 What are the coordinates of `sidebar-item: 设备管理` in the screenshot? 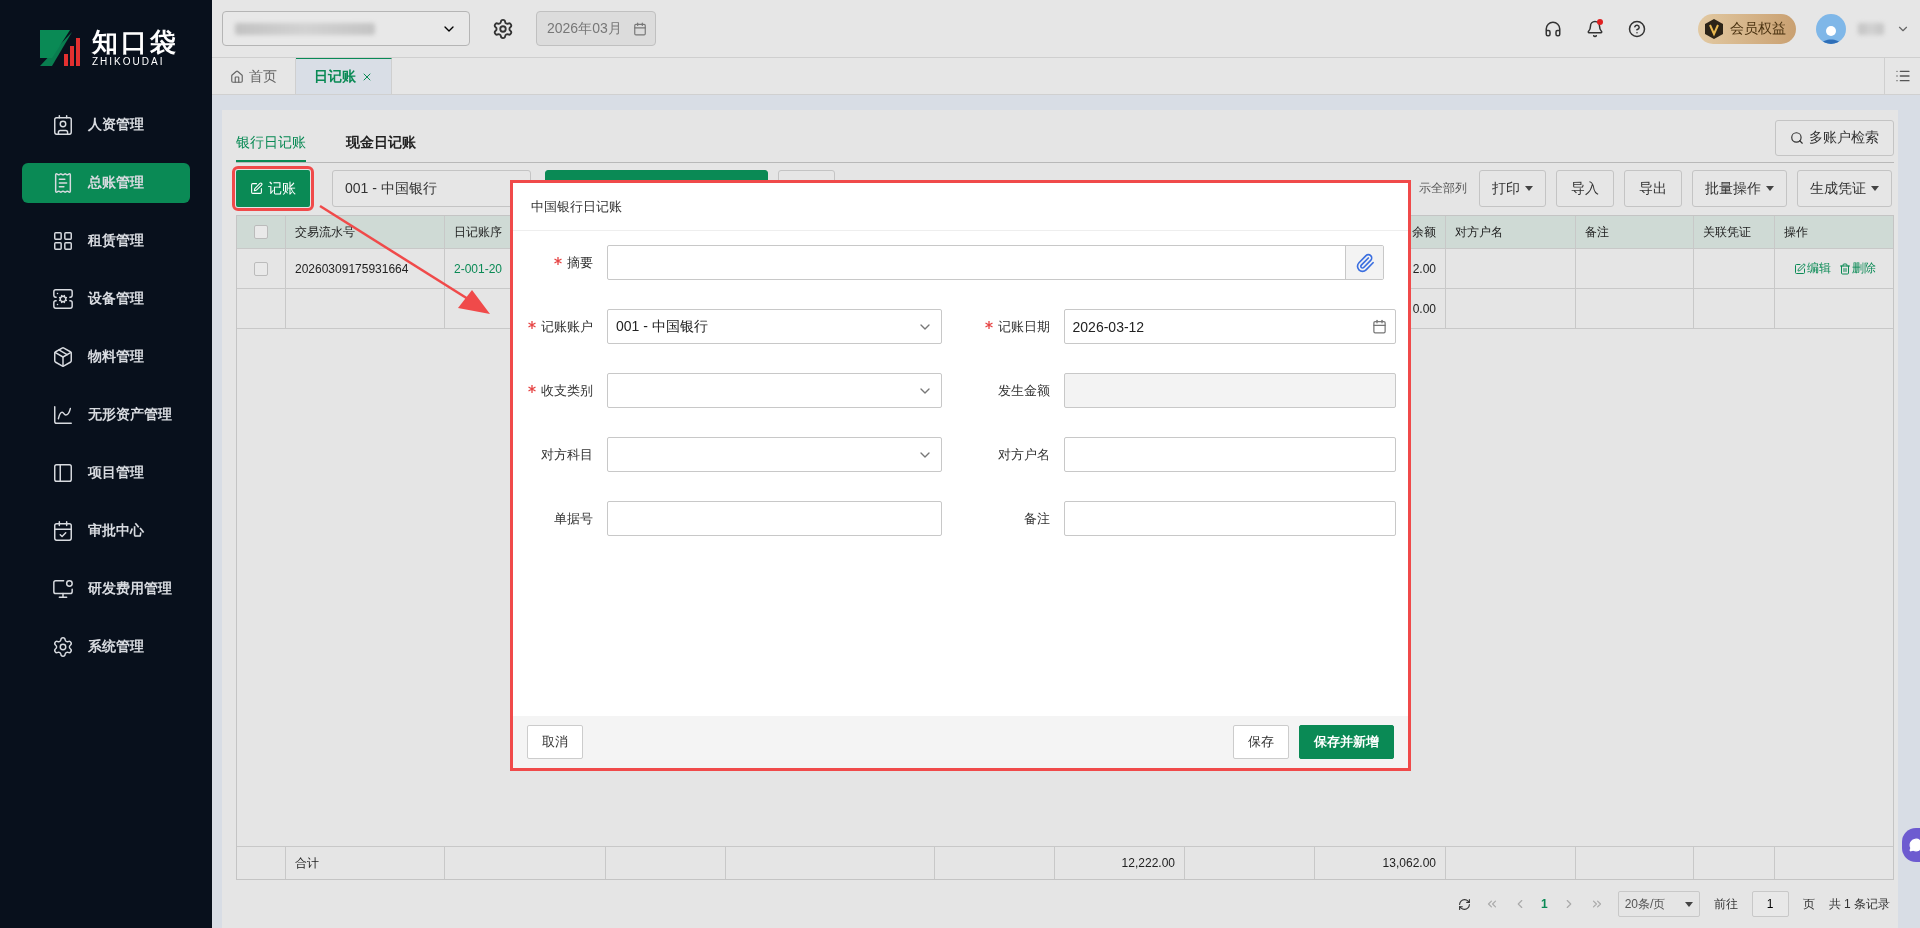 It's located at (106, 299).